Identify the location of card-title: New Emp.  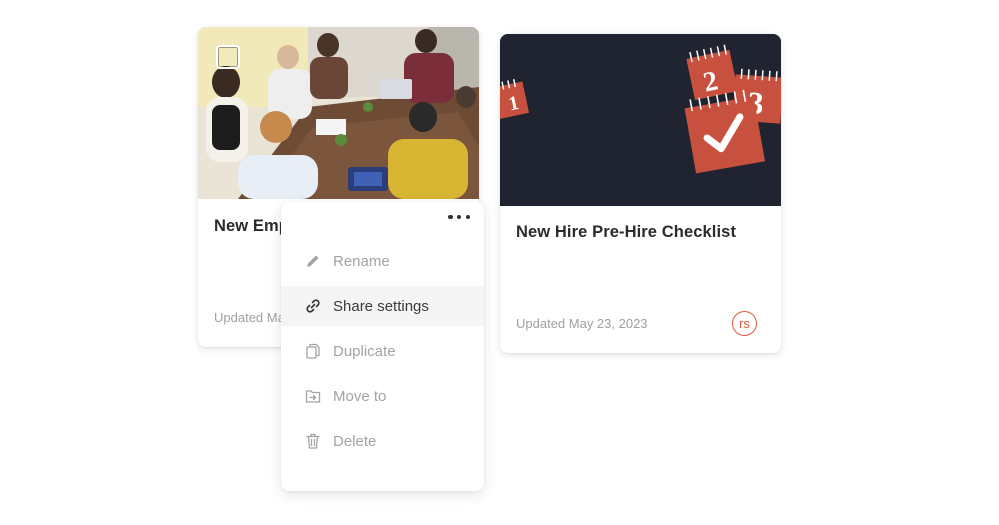
(251, 226).